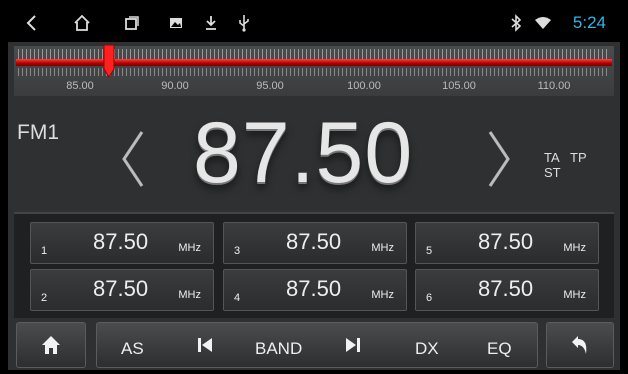 The image size is (628, 374). Describe the element at coordinates (353, 347) in the screenshot. I see `next-icon` at that location.